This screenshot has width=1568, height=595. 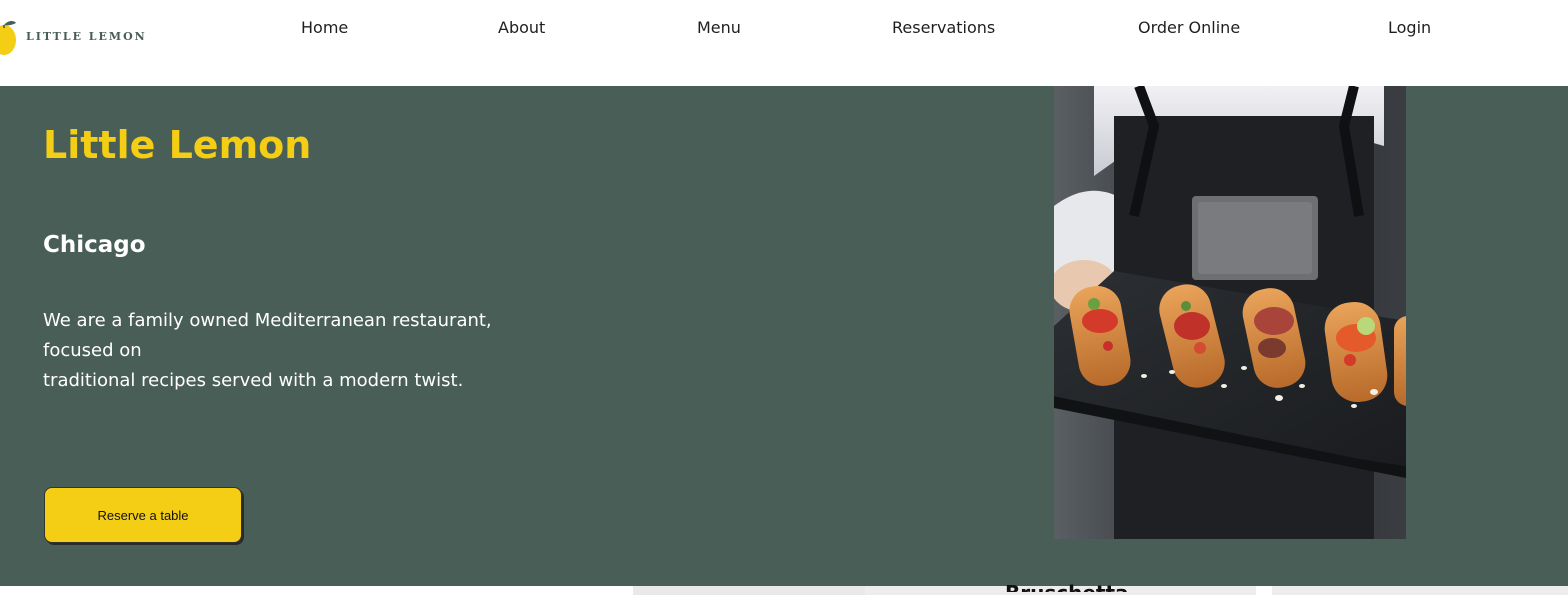 I want to click on nav-about: About, so click(x=521, y=28).